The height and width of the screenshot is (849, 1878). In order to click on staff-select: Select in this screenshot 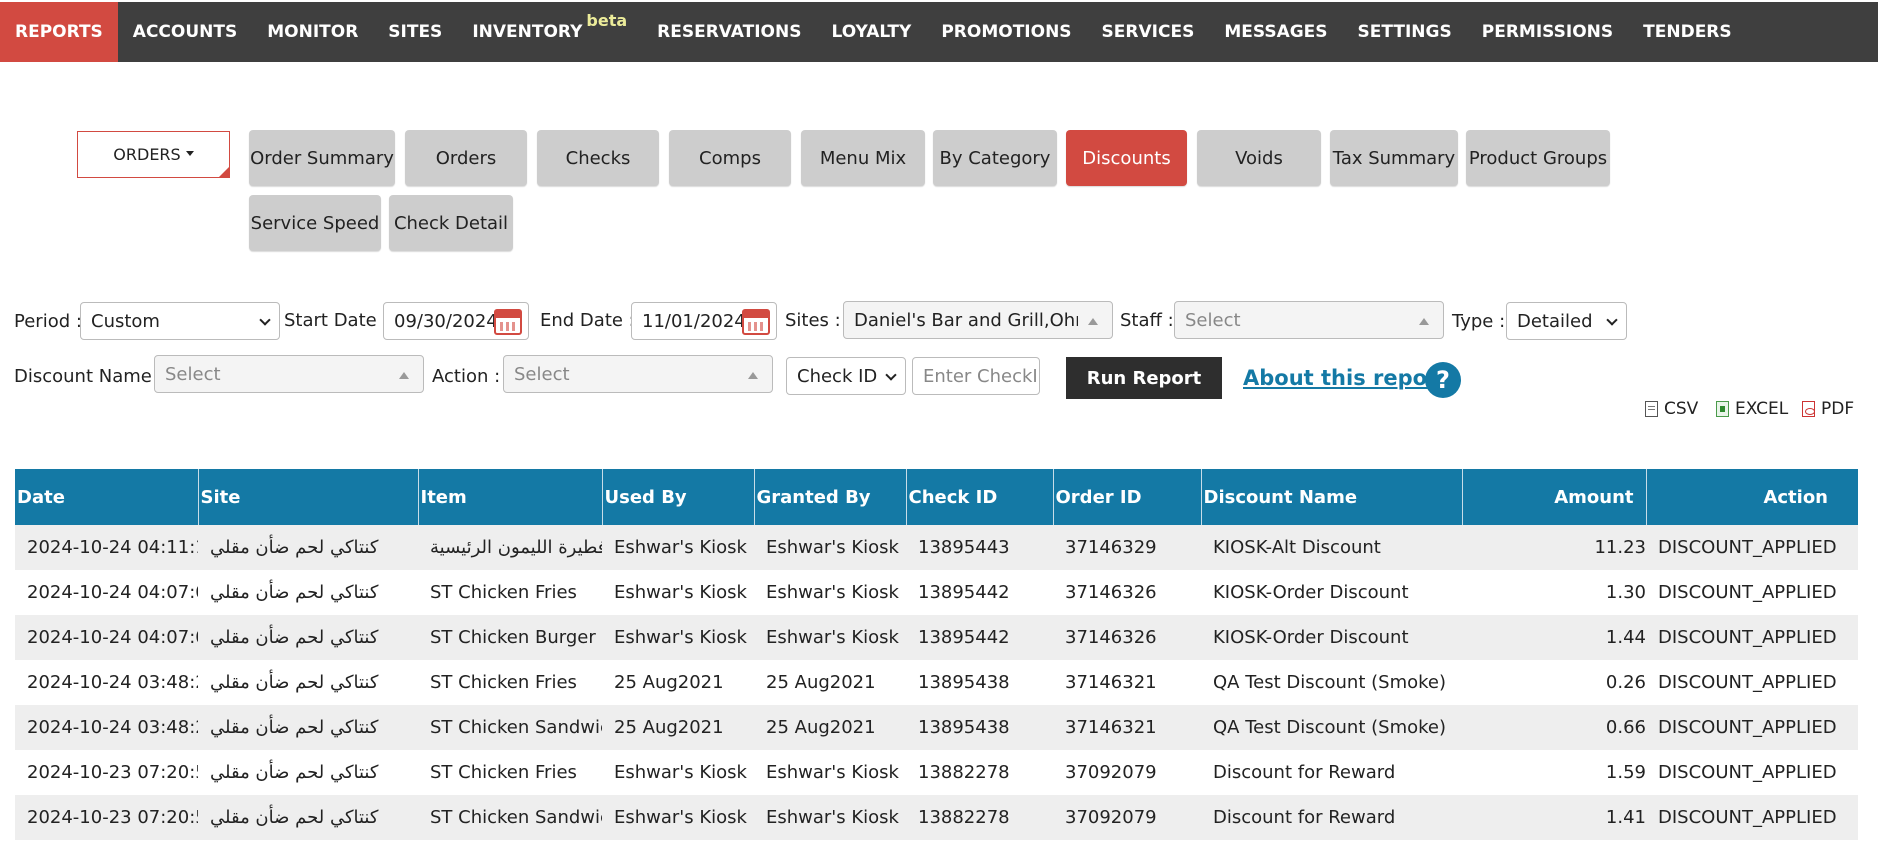, I will do `click(1309, 320)`.